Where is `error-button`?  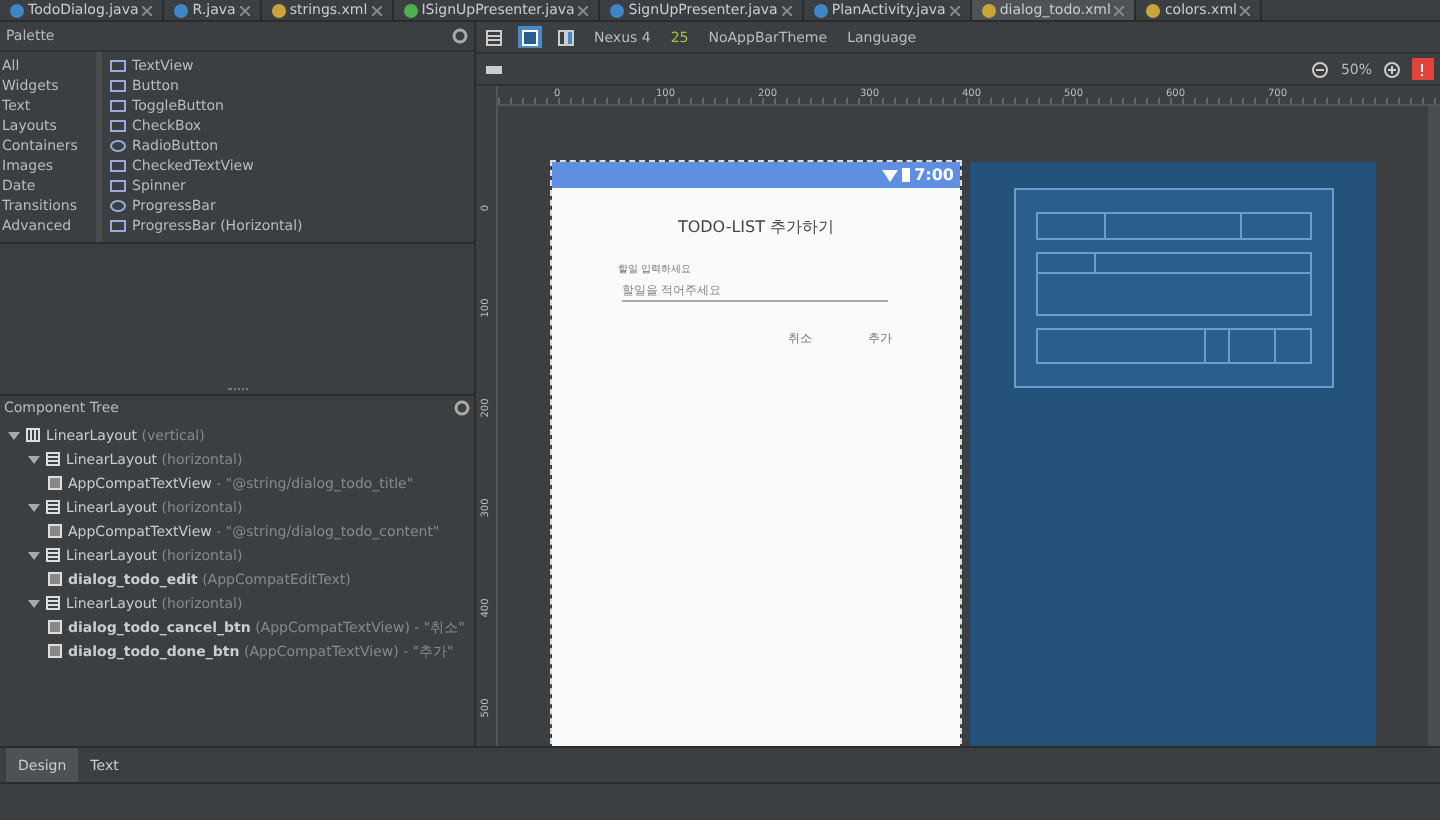 error-button is located at coordinates (1423, 69).